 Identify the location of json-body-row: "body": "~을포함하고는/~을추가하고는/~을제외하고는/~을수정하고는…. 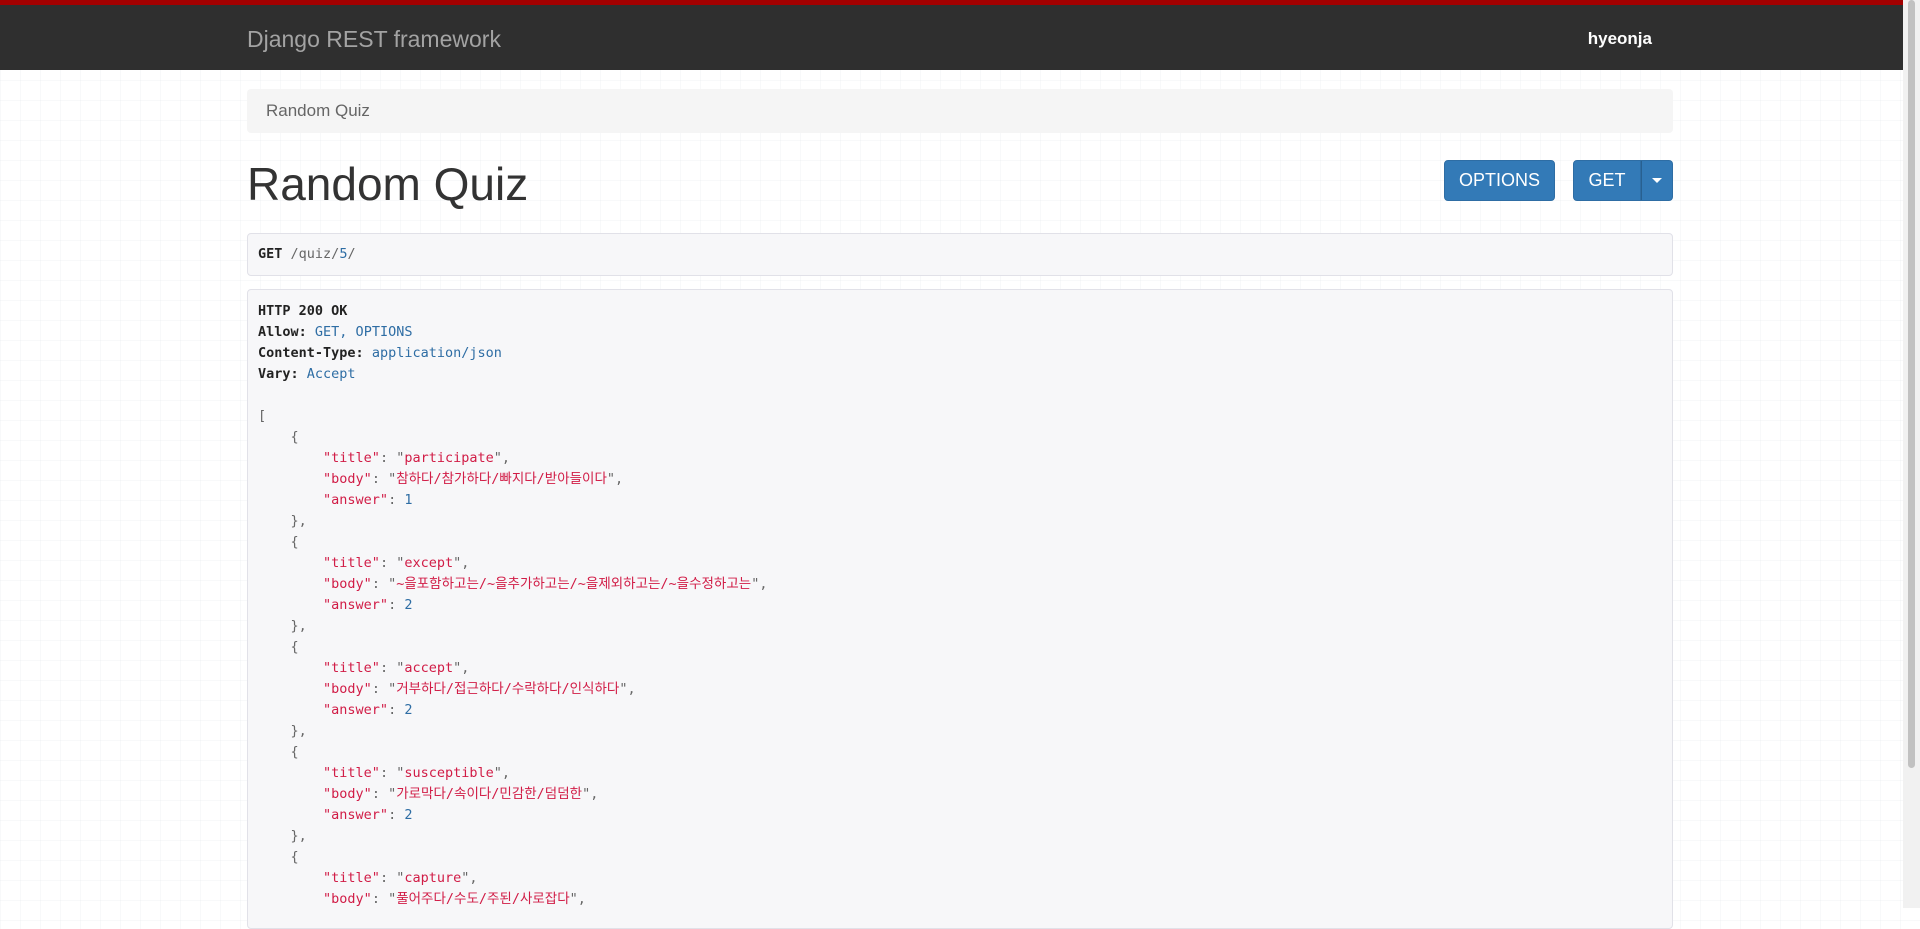
(545, 584).